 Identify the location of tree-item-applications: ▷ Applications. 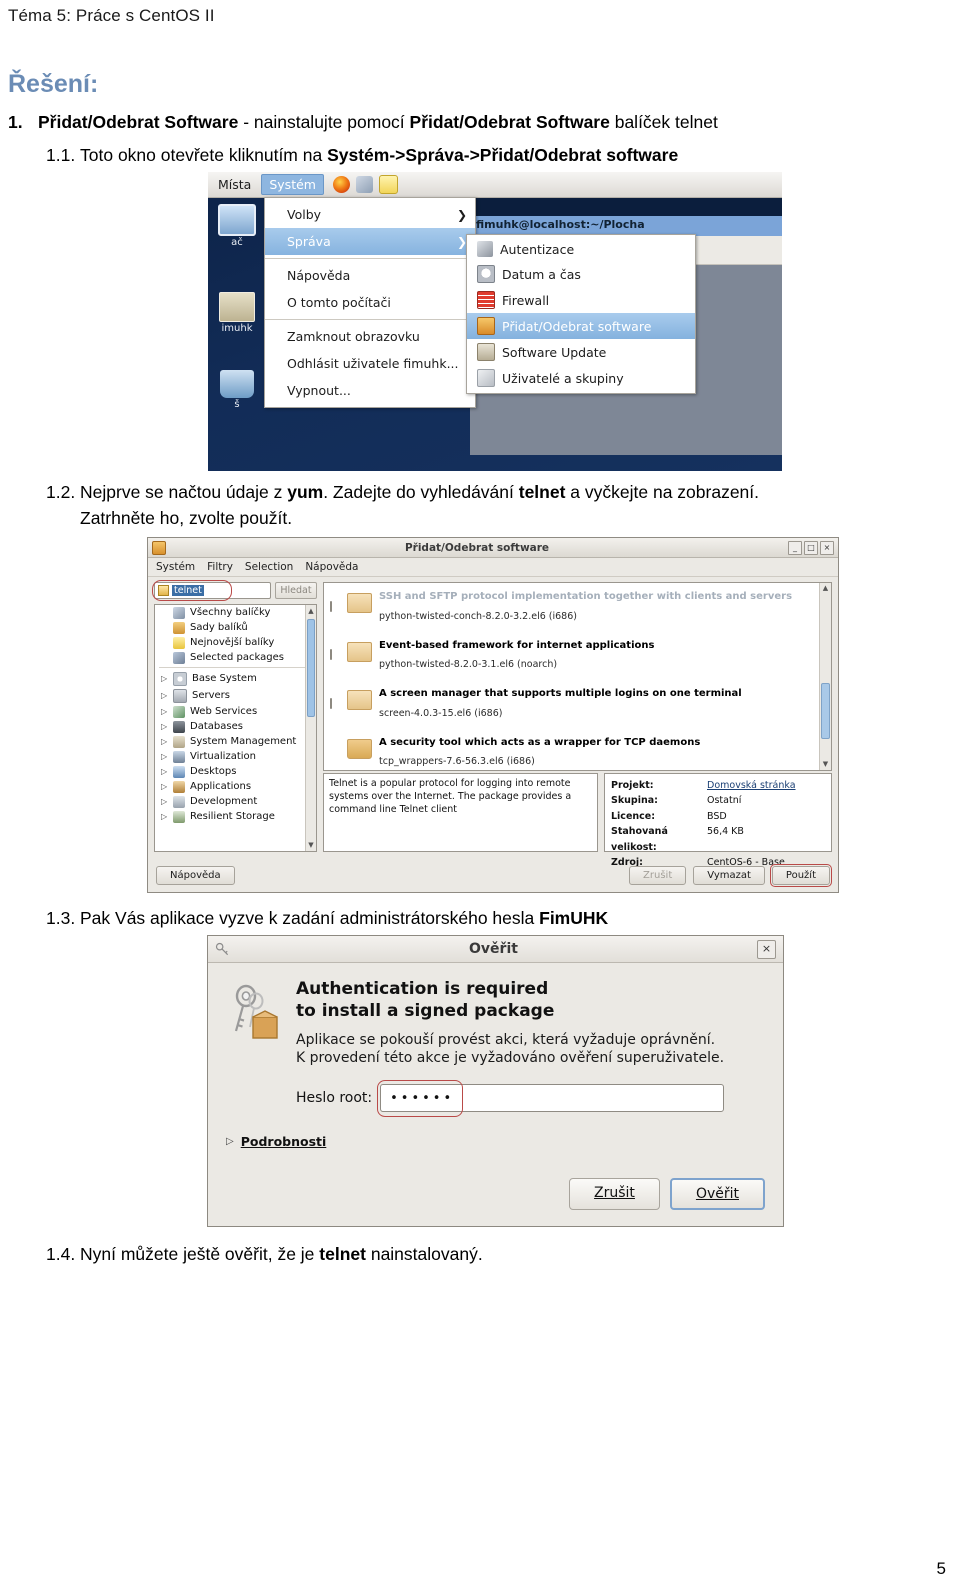
(235, 786).